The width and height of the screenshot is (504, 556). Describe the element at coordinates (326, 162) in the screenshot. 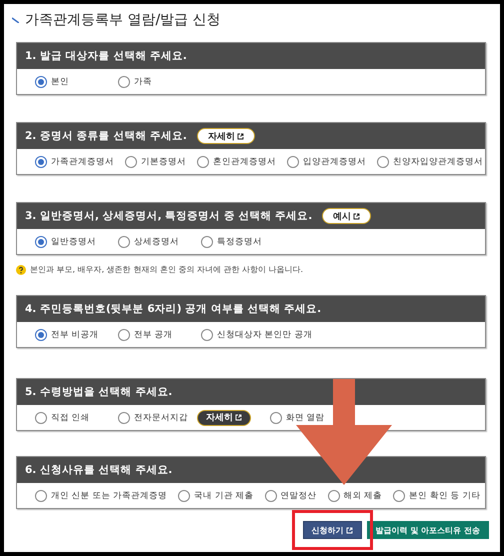

I see `radio-option: 입양관계증명서` at that location.